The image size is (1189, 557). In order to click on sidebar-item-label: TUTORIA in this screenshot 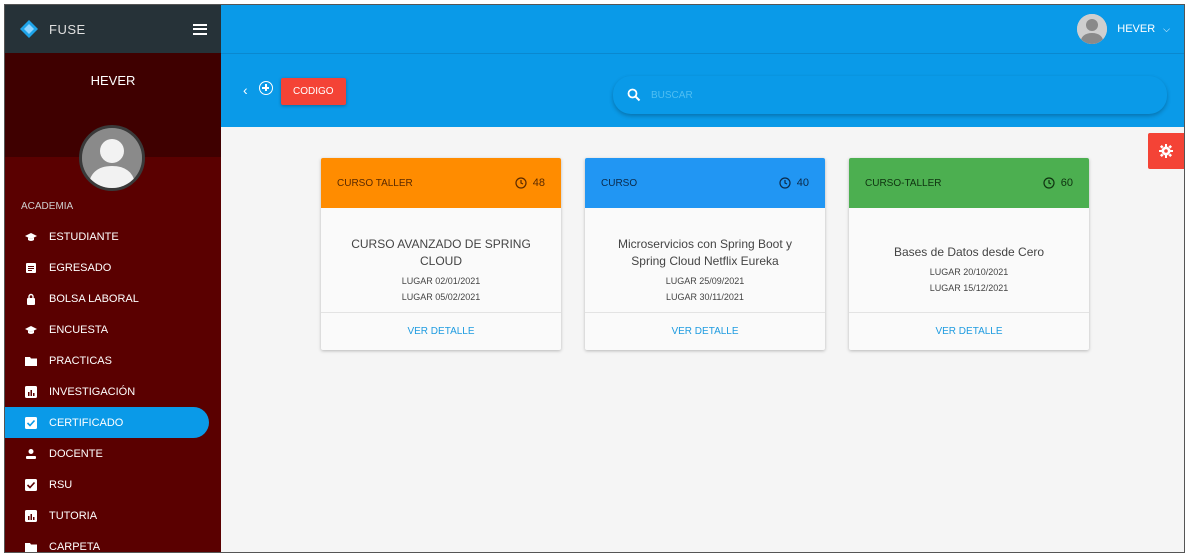, I will do `click(73, 515)`.